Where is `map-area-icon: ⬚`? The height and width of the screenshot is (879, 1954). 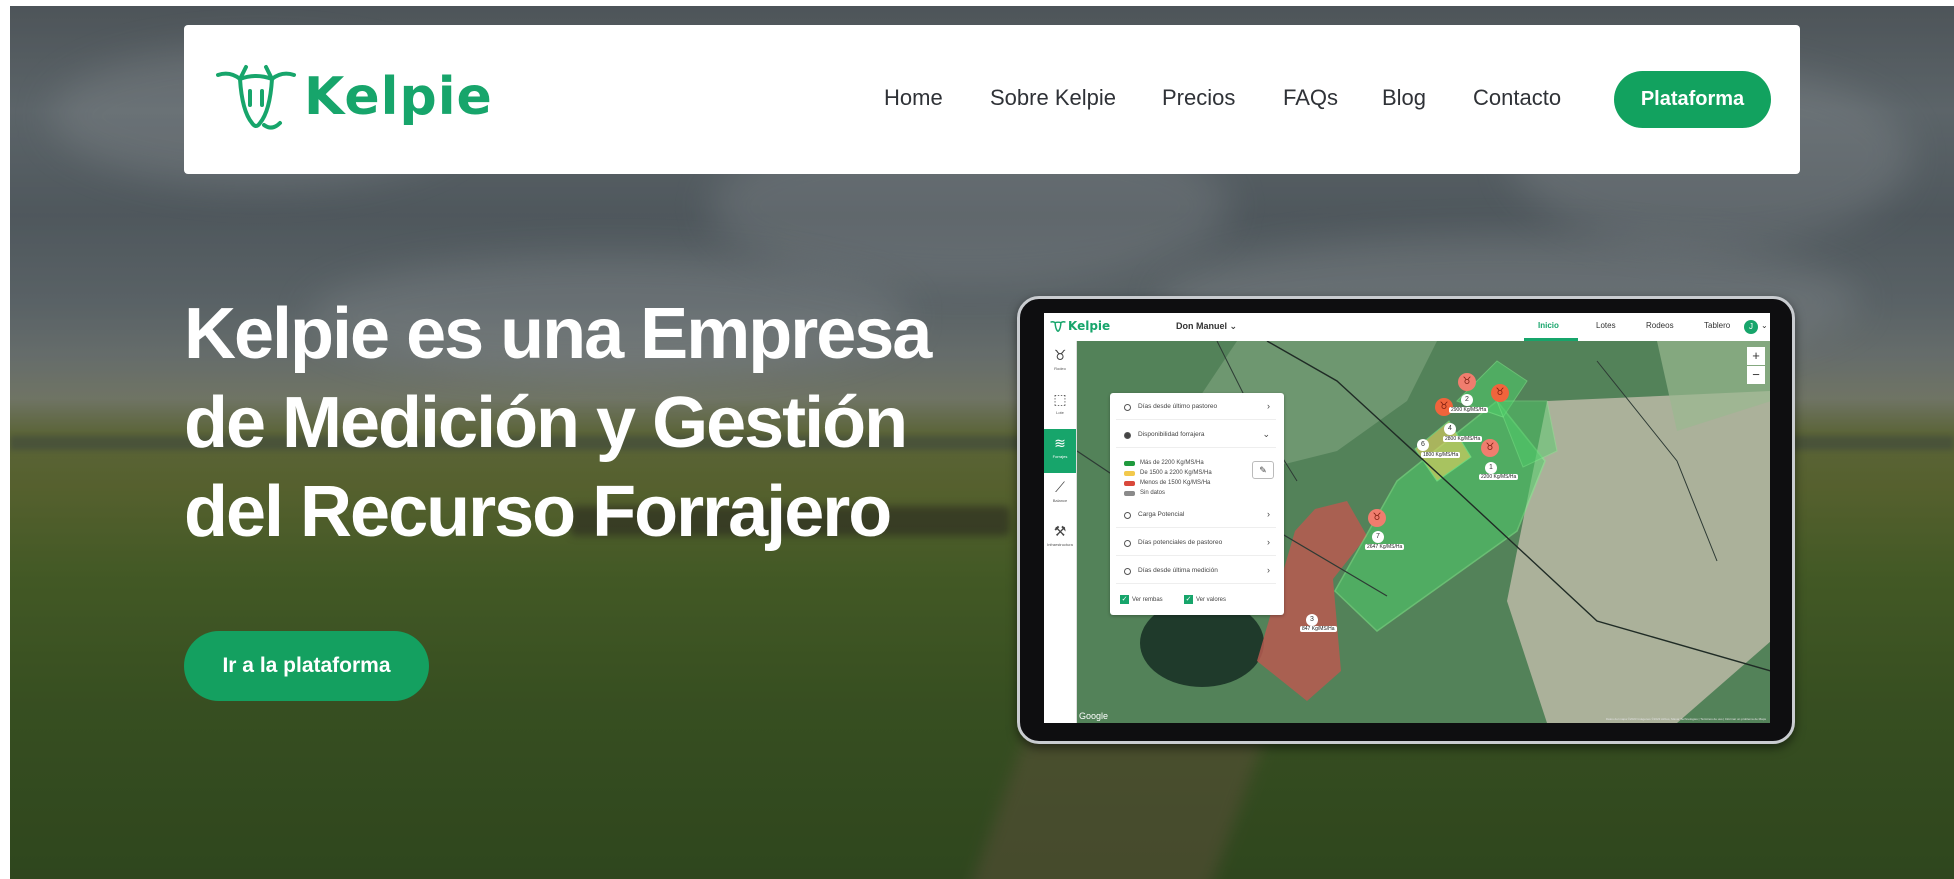
map-area-icon: ⬚ is located at coordinates (1060, 399).